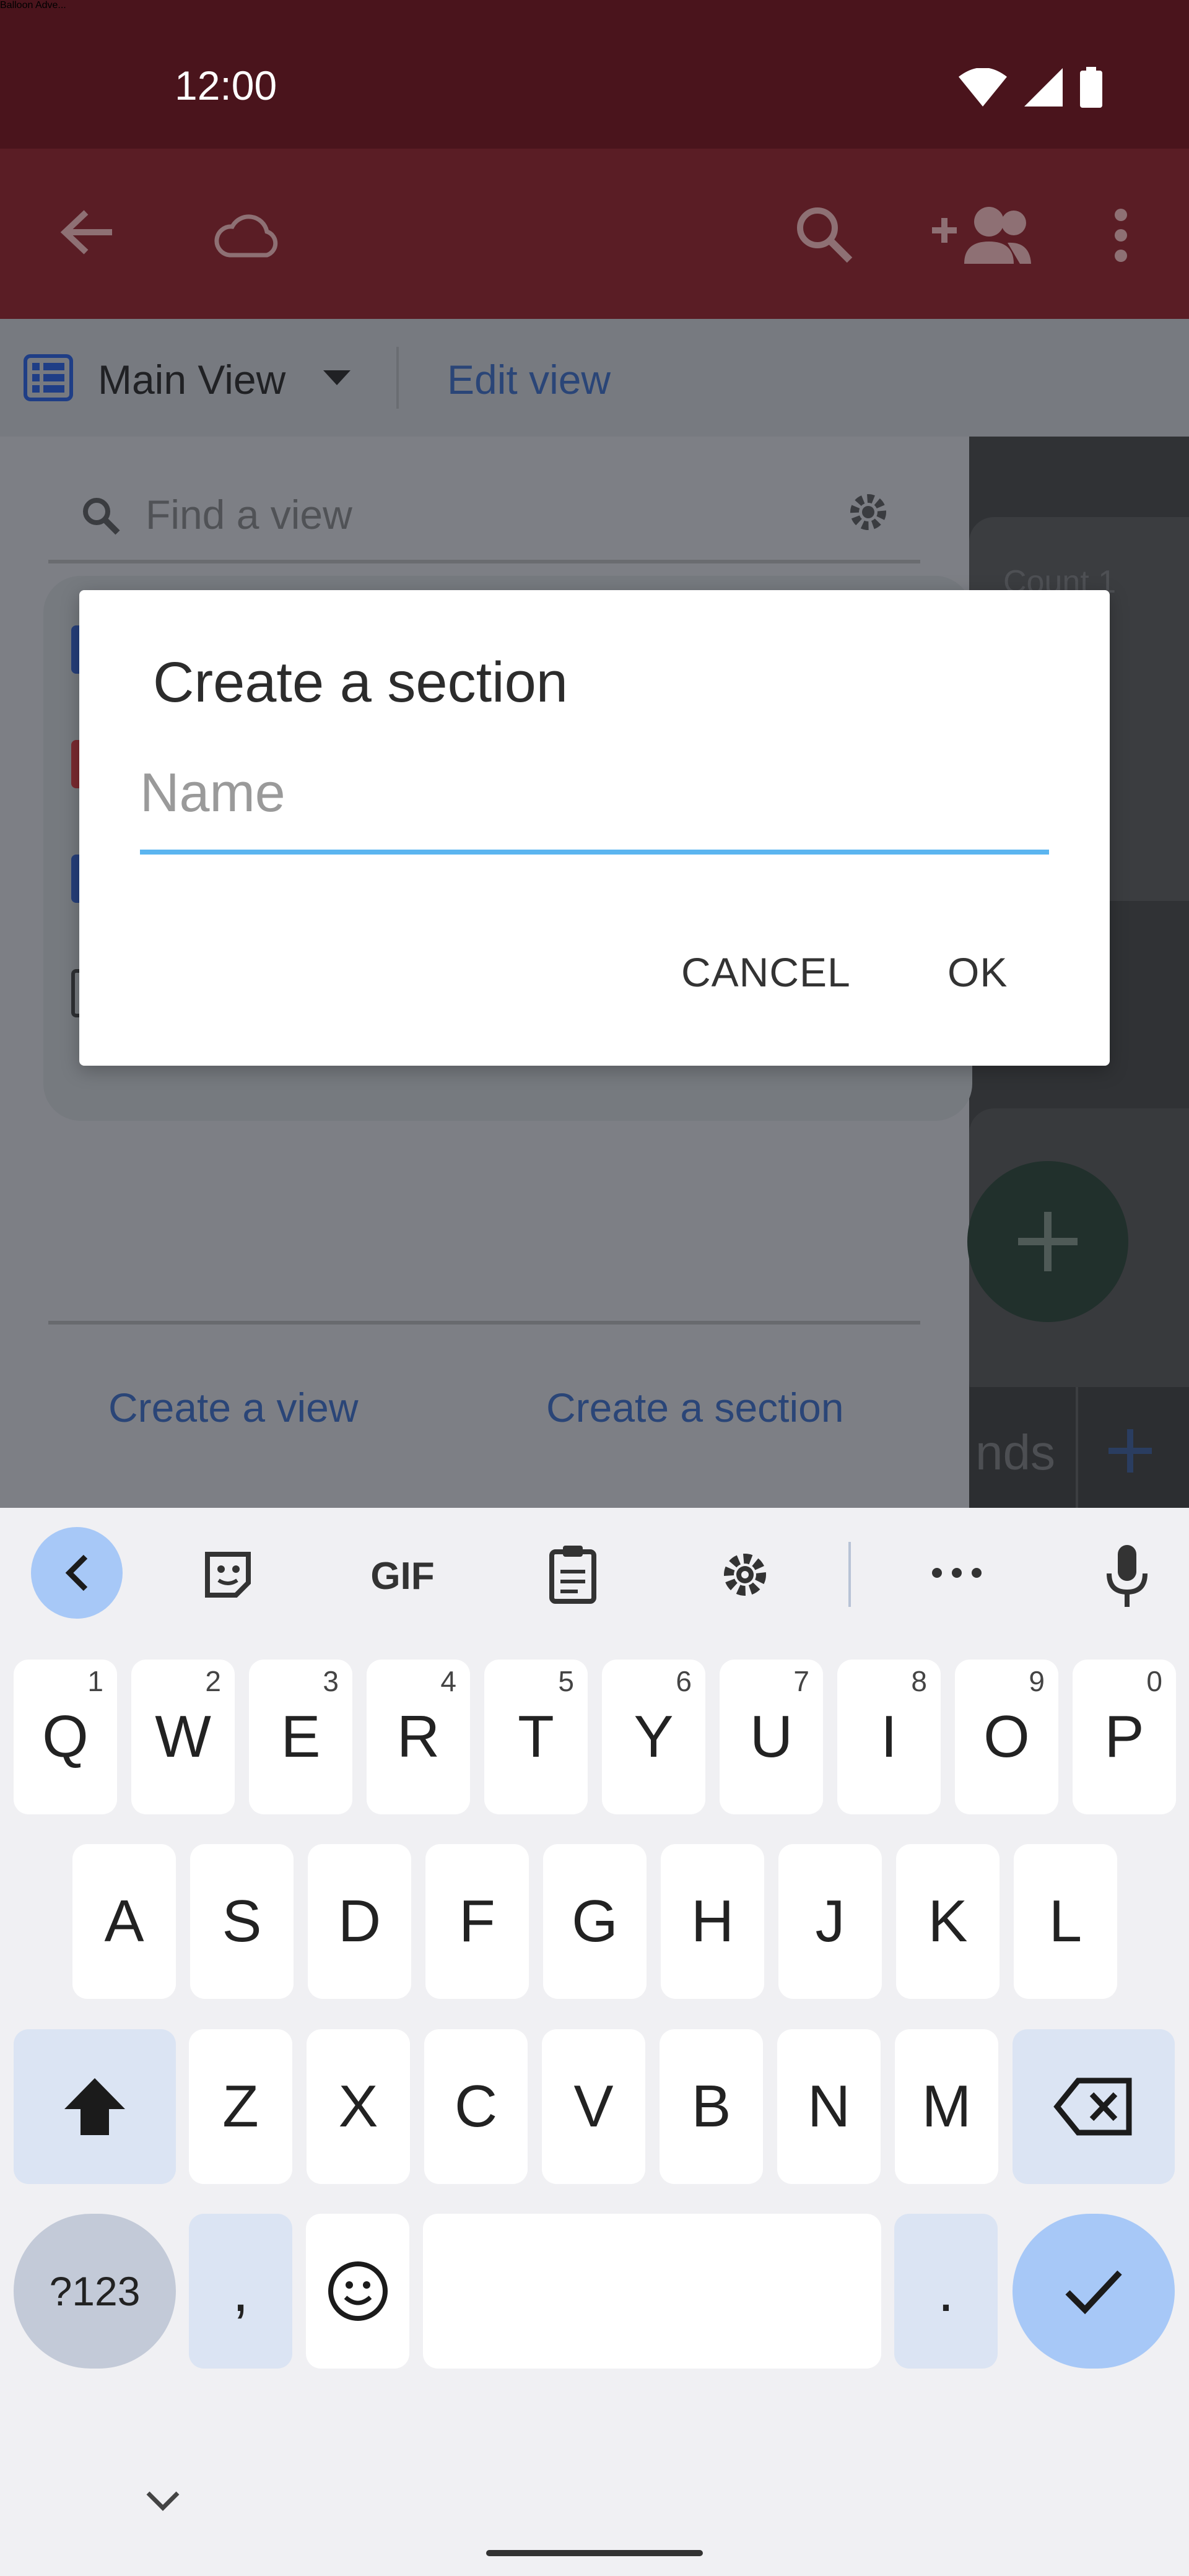  I want to click on key-label: E, so click(301, 1737).